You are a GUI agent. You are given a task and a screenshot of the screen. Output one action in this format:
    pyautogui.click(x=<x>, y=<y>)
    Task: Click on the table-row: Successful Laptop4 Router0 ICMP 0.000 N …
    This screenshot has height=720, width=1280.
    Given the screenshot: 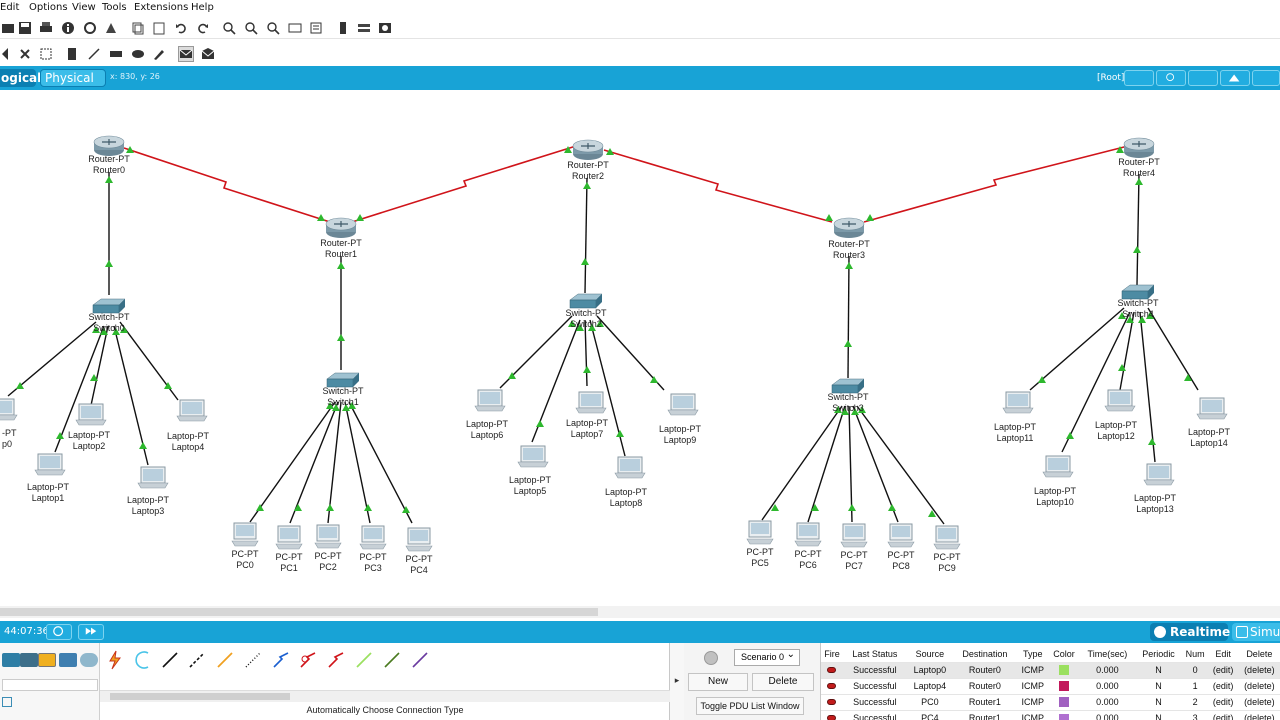 What is the action you would take?
    pyautogui.click(x=1050, y=685)
    